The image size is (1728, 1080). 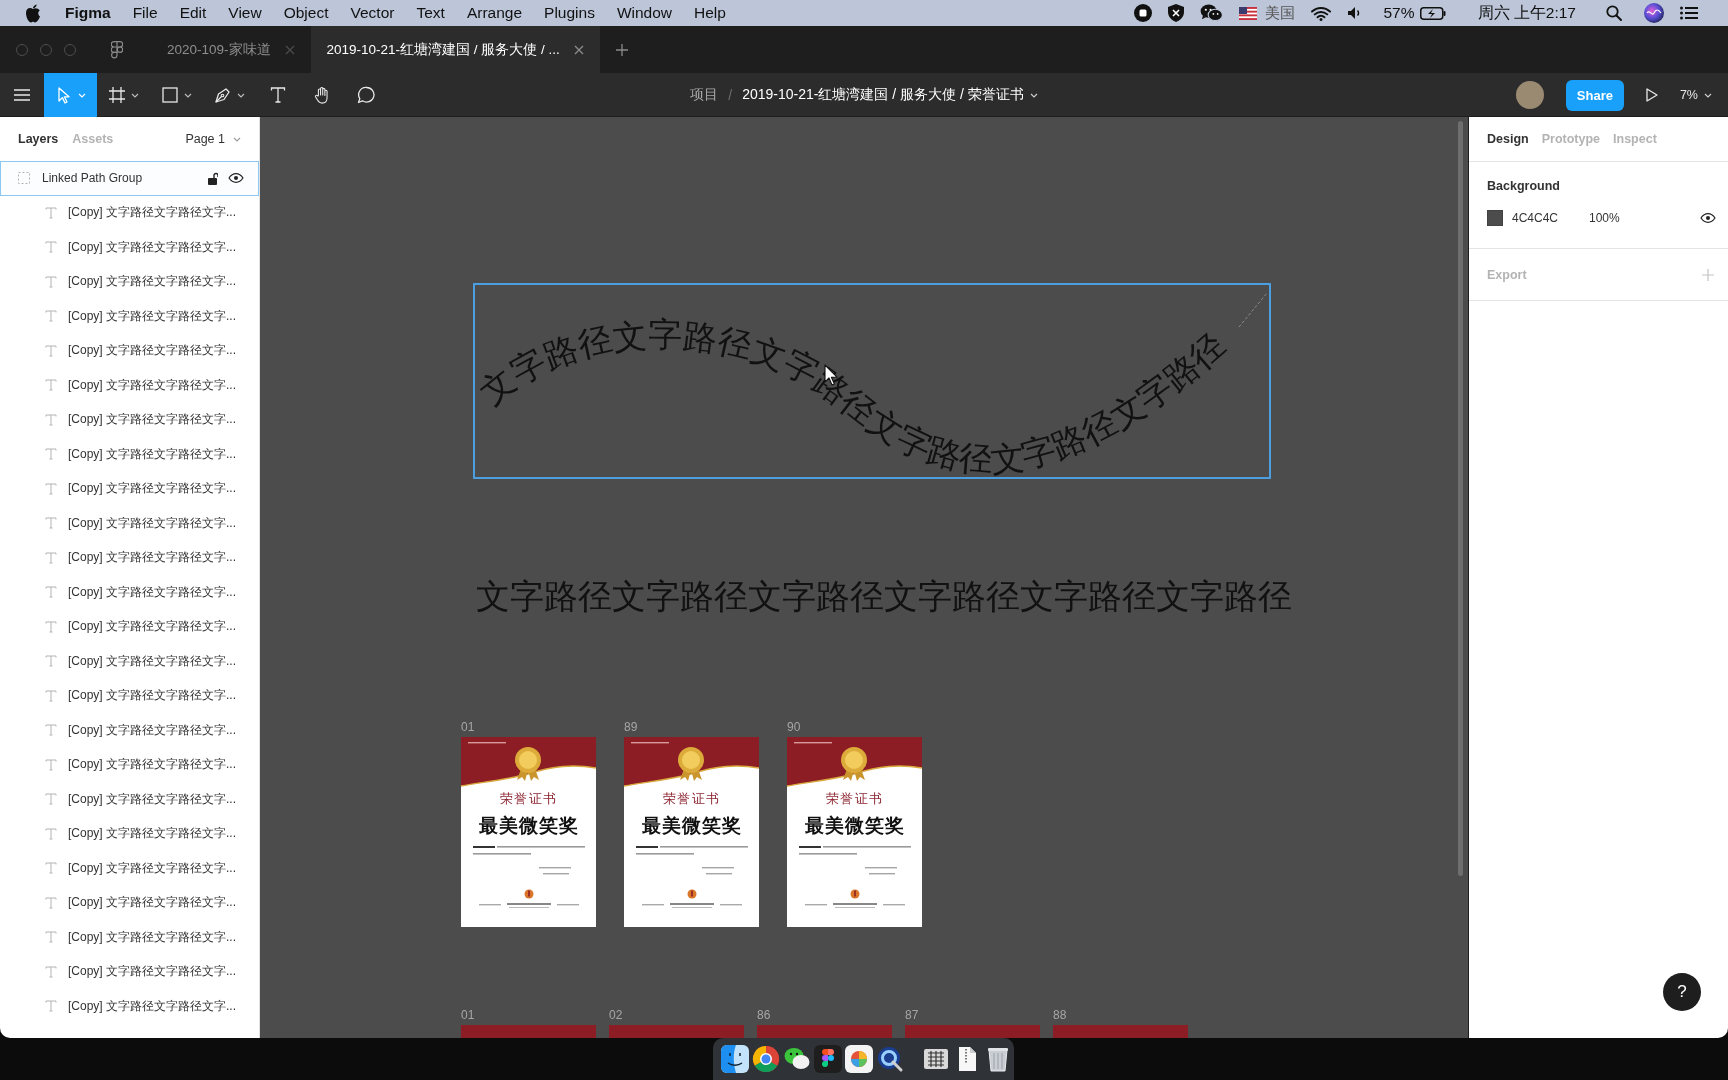 I want to click on text-tool-icon, so click(x=278, y=95).